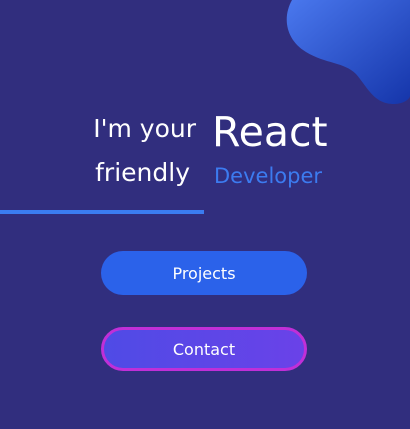  I want to click on role-title: React, so click(270, 132).